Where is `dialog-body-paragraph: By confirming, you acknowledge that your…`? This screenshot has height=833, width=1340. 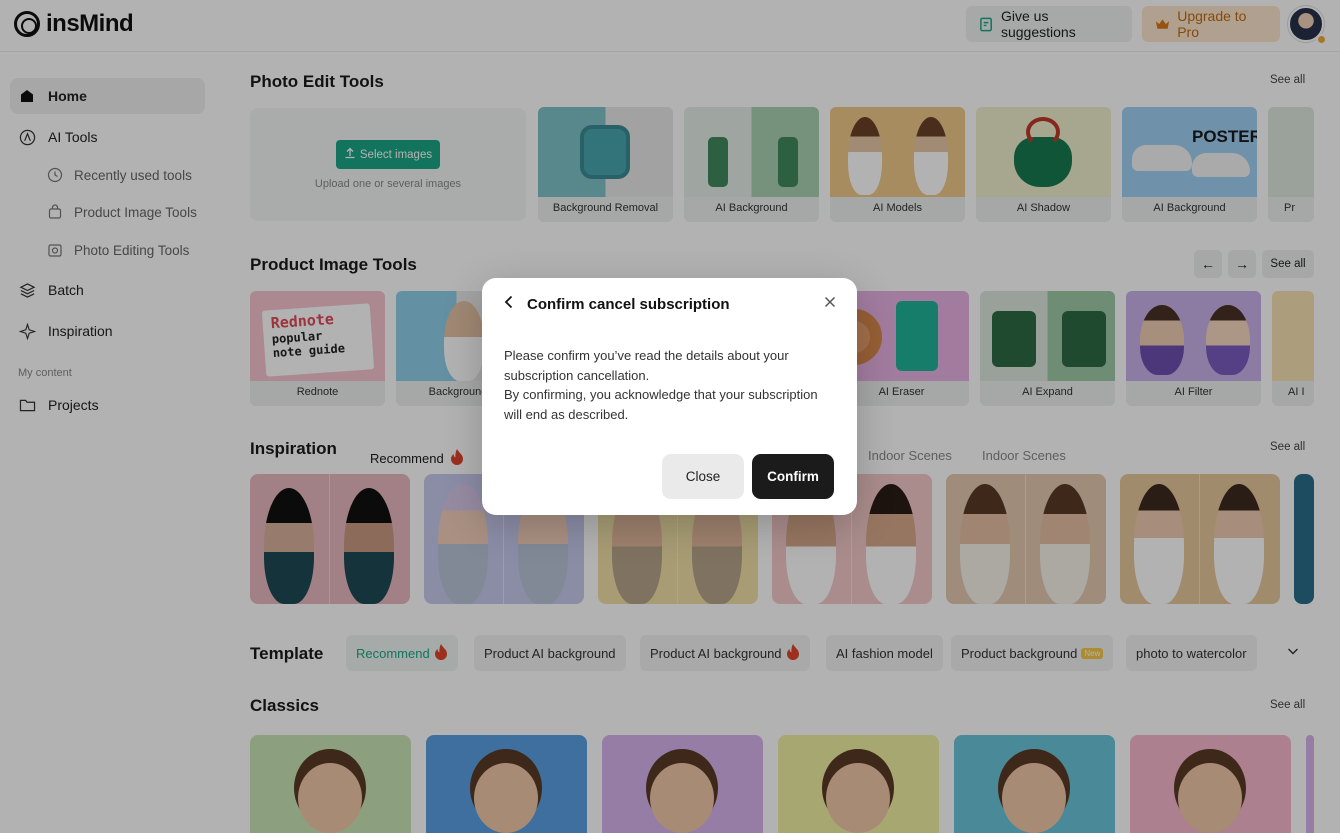
dialog-body-paragraph: By confirming, you acknowledge that your… is located at coordinates (661, 404).